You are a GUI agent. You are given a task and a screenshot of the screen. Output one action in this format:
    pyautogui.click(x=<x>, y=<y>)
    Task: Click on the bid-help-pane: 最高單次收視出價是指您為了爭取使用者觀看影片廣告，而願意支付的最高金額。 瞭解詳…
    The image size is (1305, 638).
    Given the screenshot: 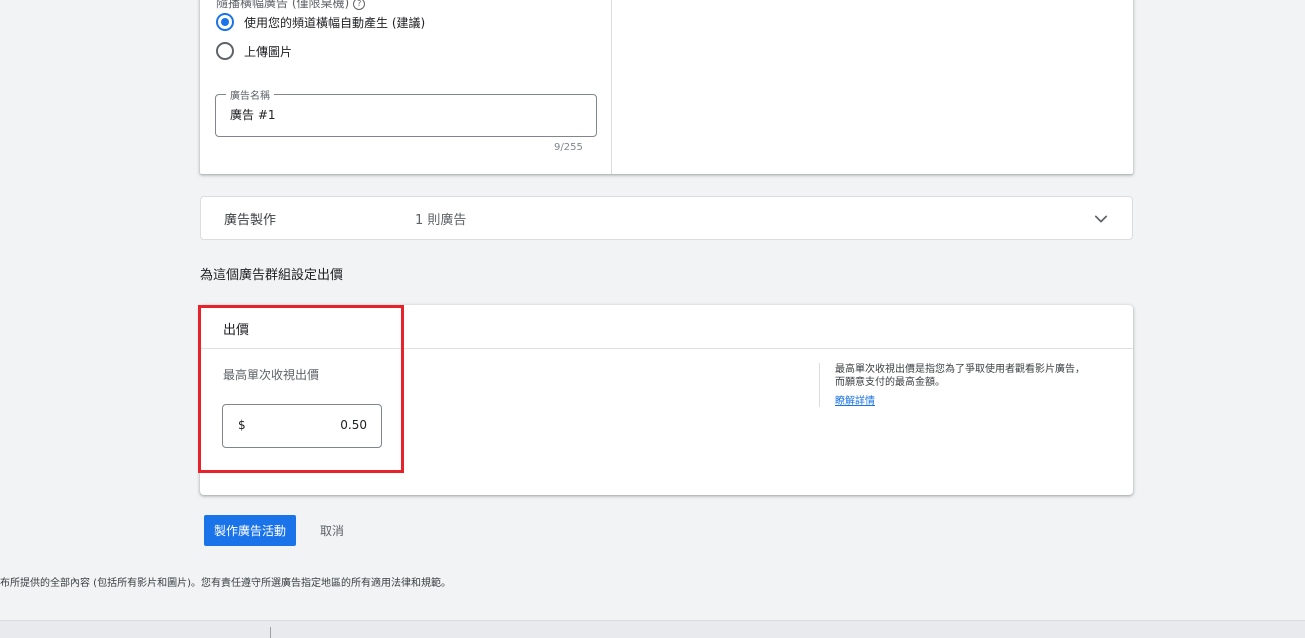 What is the action you would take?
    pyautogui.click(x=954, y=385)
    